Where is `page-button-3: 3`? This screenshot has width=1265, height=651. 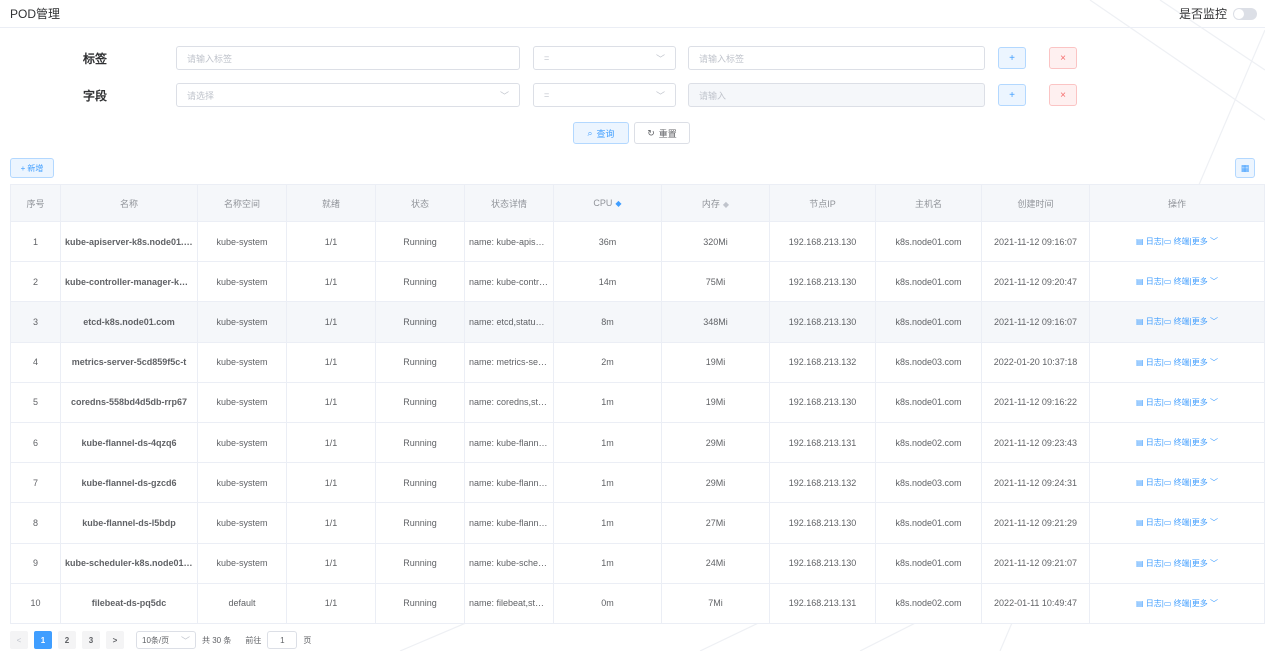 page-button-3: 3 is located at coordinates (91, 640).